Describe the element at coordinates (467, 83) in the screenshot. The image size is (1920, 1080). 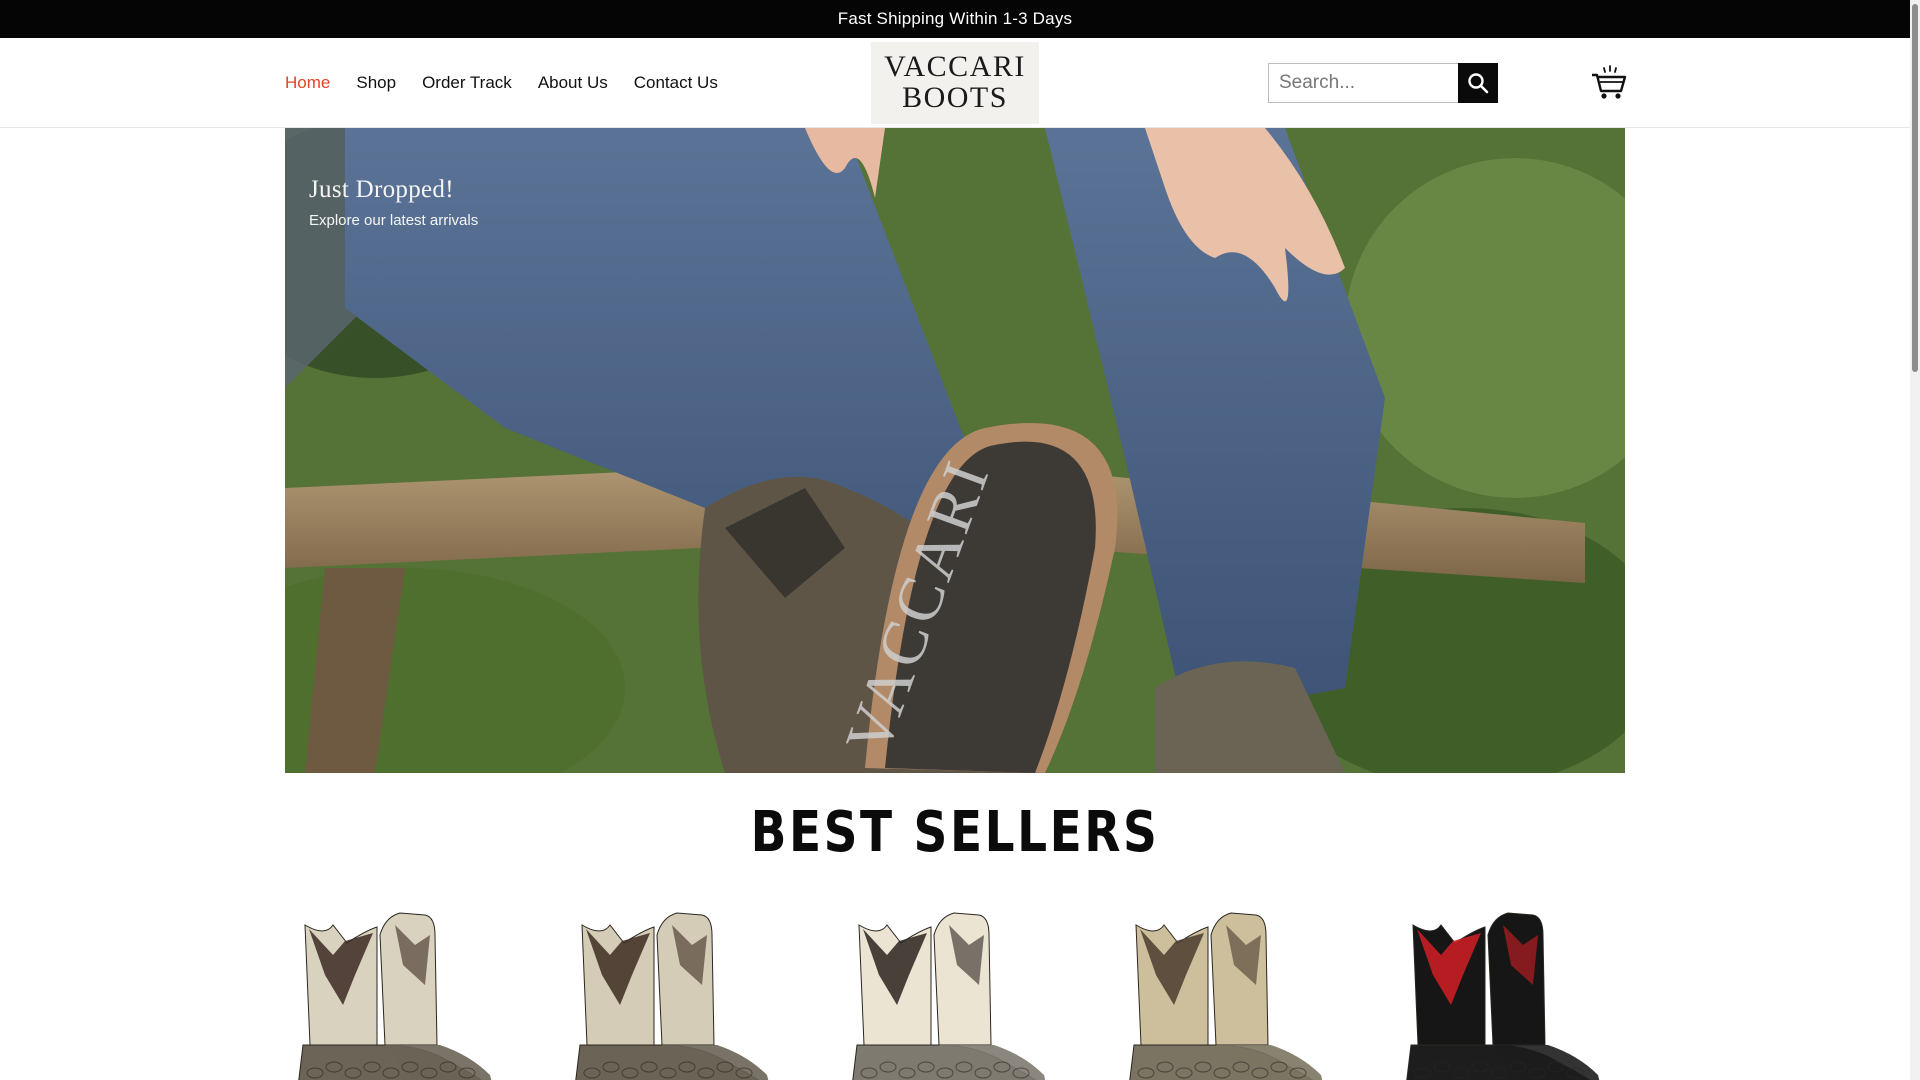
I see `nav-order-track: Order Track` at that location.